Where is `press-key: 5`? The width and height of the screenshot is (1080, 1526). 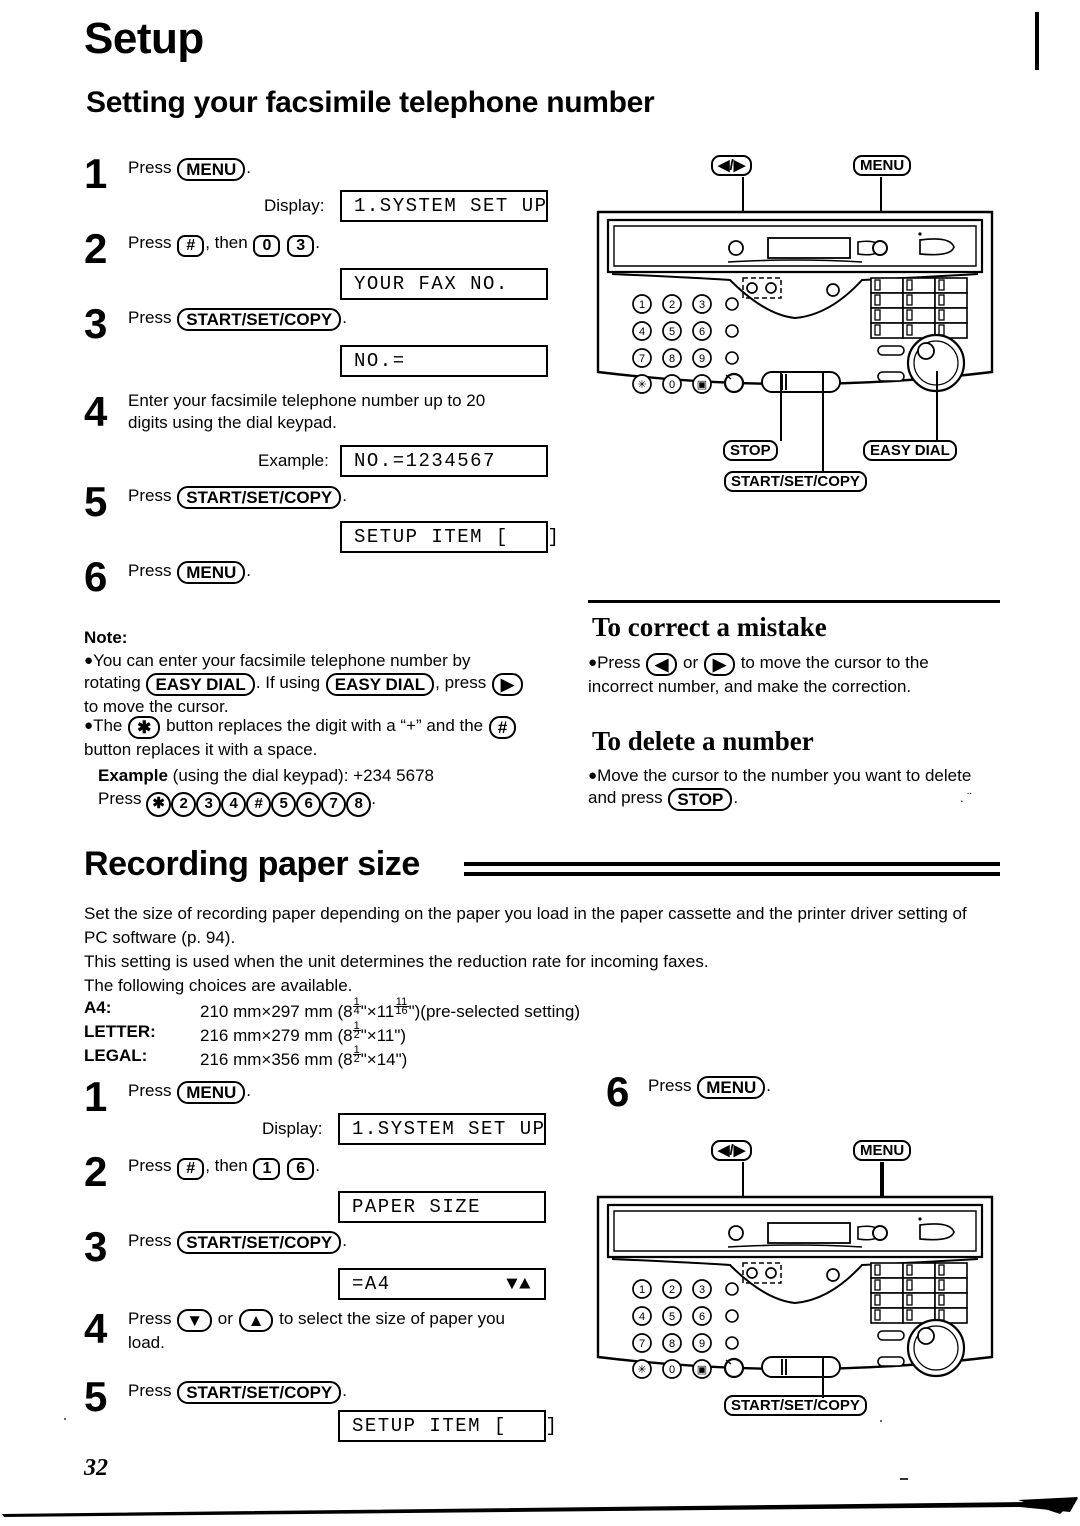 press-key: 5 is located at coordinates (284, 804).